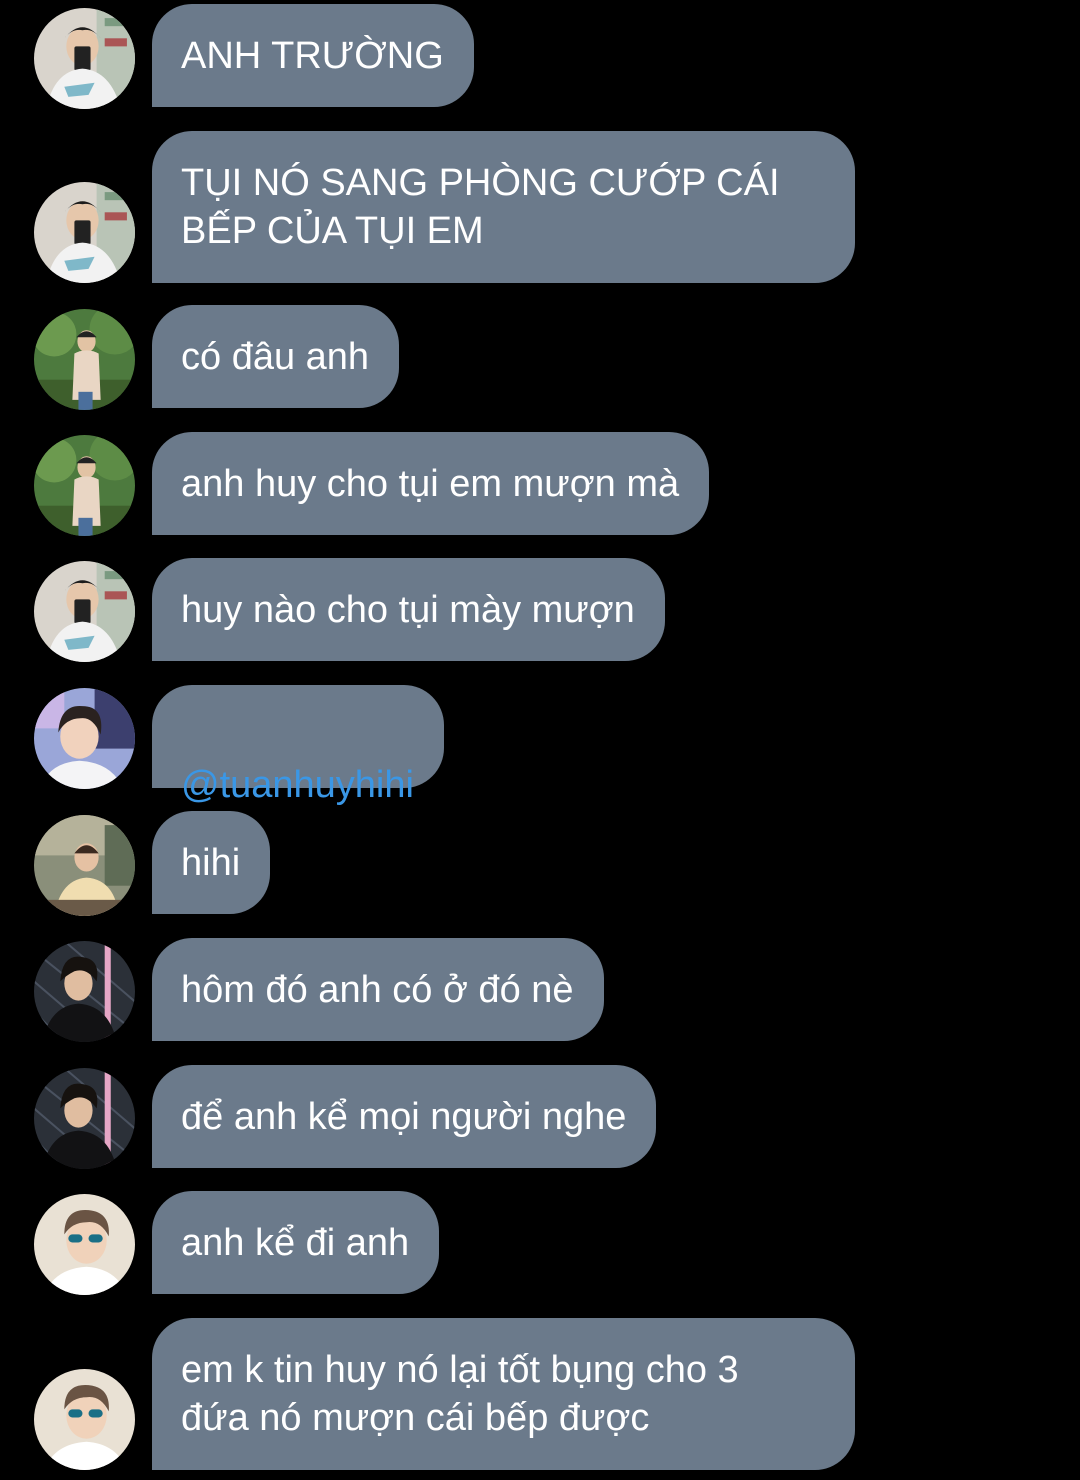 This screenshot has width=1080, height=1480. I want to click on message-bubble: anh kể đi anh, so click(296, 1242).